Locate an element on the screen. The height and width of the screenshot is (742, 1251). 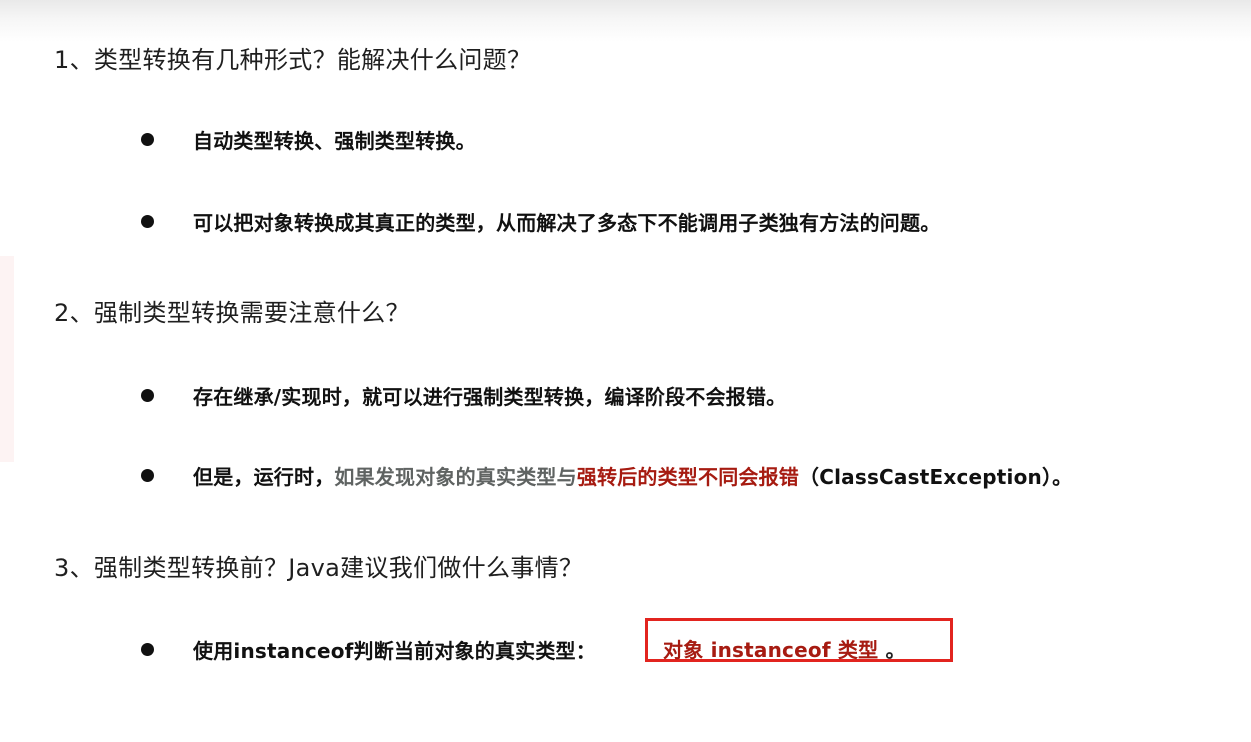
instanceof-syntax: 对象 instanceof 类型 is located at coordinates (771, 650).